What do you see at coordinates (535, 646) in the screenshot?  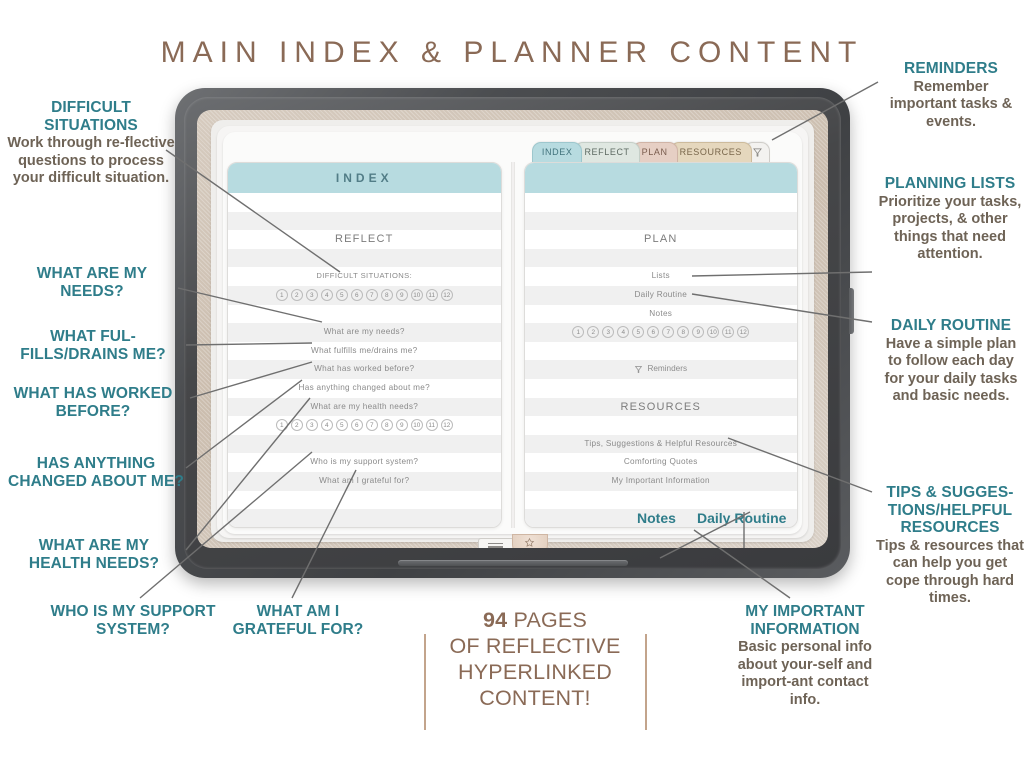 I see `pages-callout-line2: OF REFLECTIVE` at bounding box center [535, 646].